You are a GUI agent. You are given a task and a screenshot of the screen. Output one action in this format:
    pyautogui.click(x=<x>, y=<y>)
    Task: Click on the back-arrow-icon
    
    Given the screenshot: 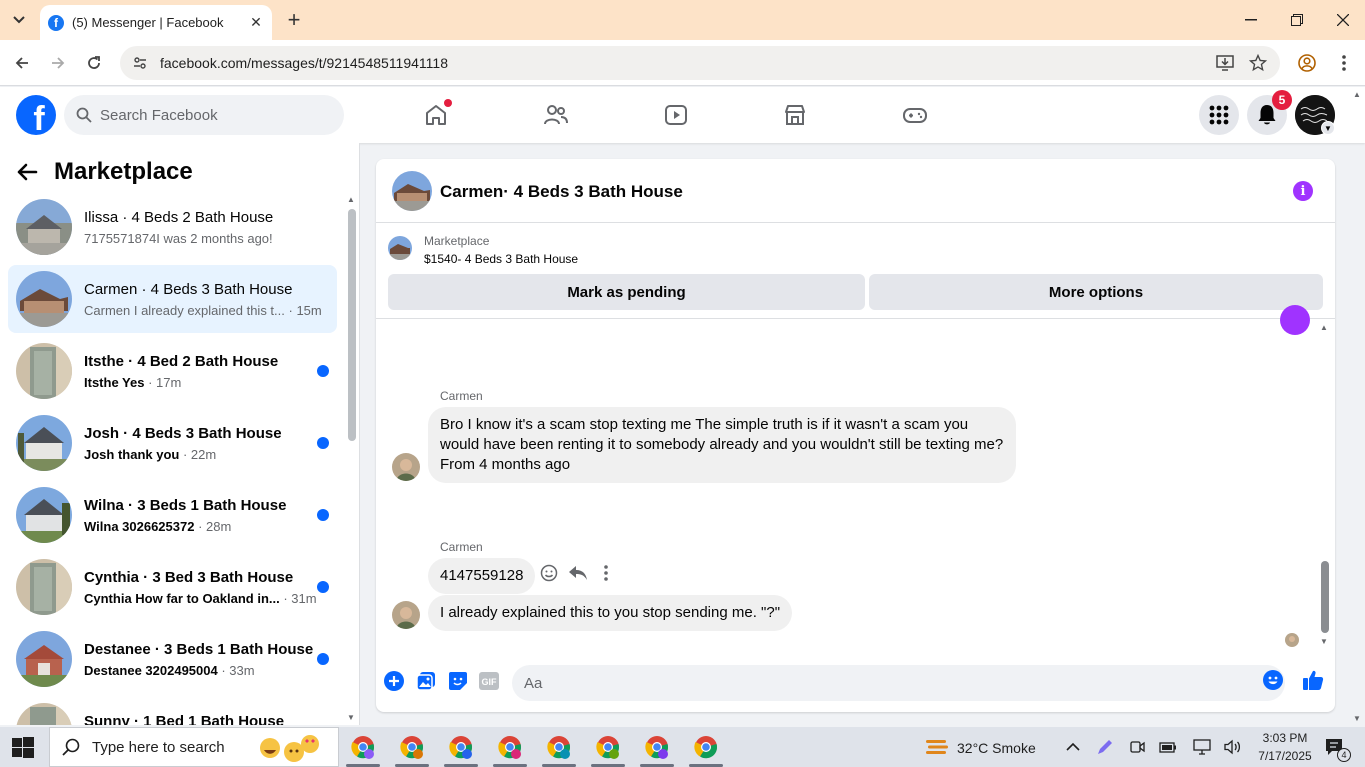 What is the action you would take?
    pyautogui.click(x=27, y=172)
    